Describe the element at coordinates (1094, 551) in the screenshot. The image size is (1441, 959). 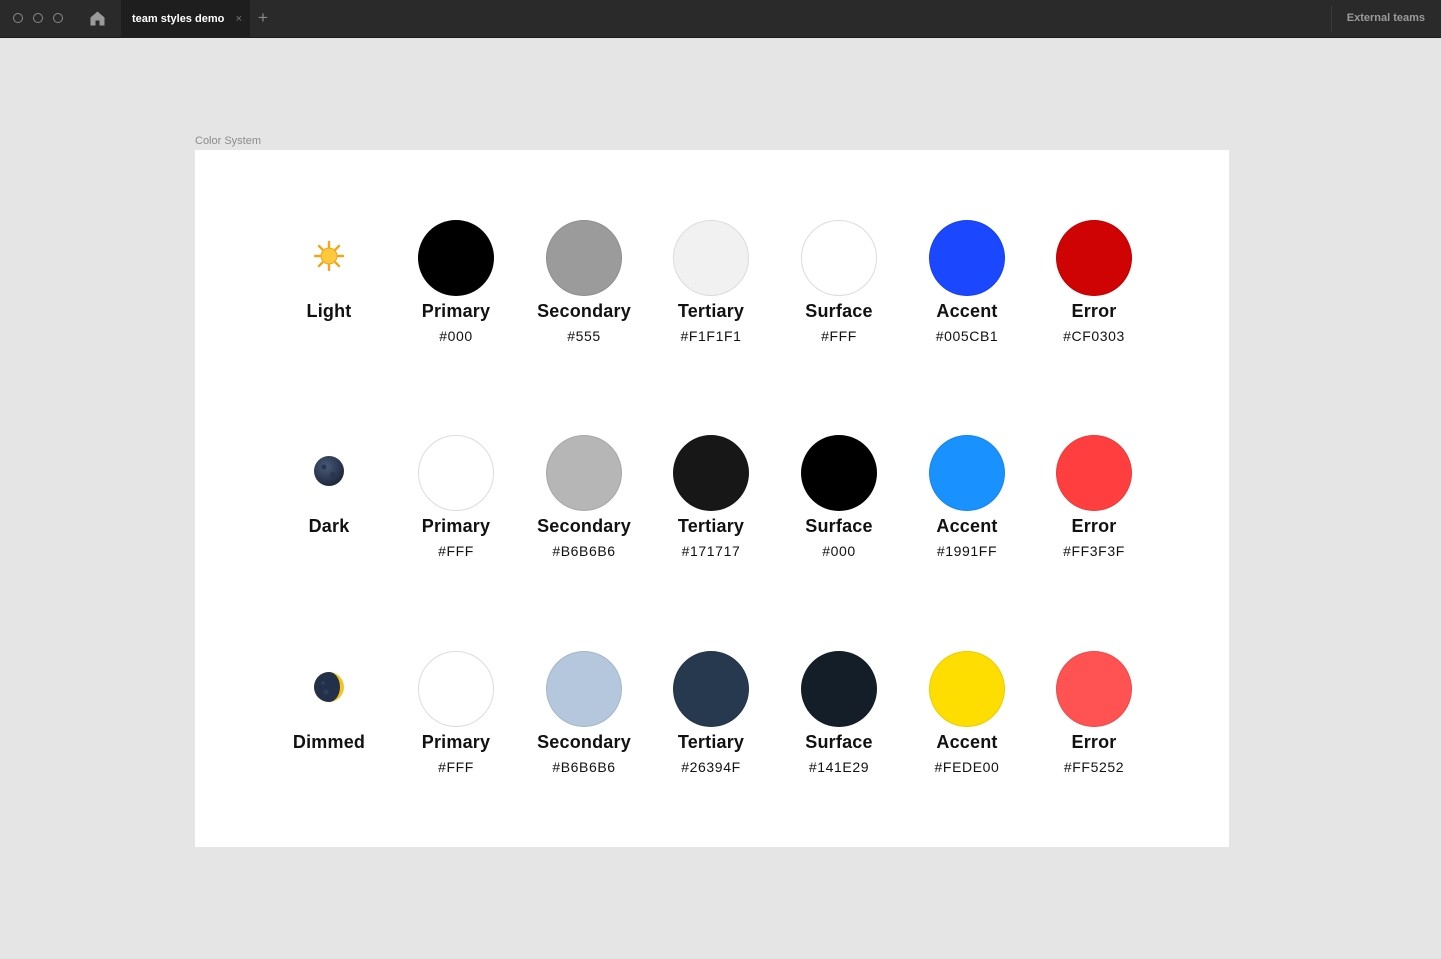
I see `swatch-hex: #FF3F3F` at that location.